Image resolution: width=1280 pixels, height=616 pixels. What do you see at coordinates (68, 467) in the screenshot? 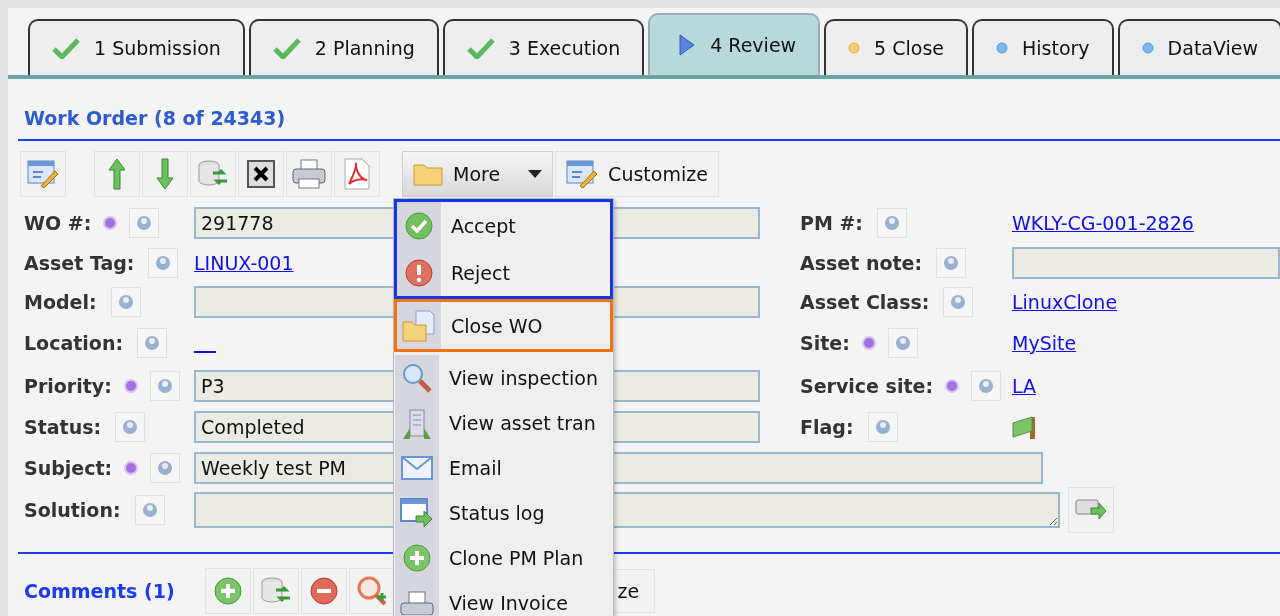
I see `field-label: Subject:` at bounding box center [68, 467].